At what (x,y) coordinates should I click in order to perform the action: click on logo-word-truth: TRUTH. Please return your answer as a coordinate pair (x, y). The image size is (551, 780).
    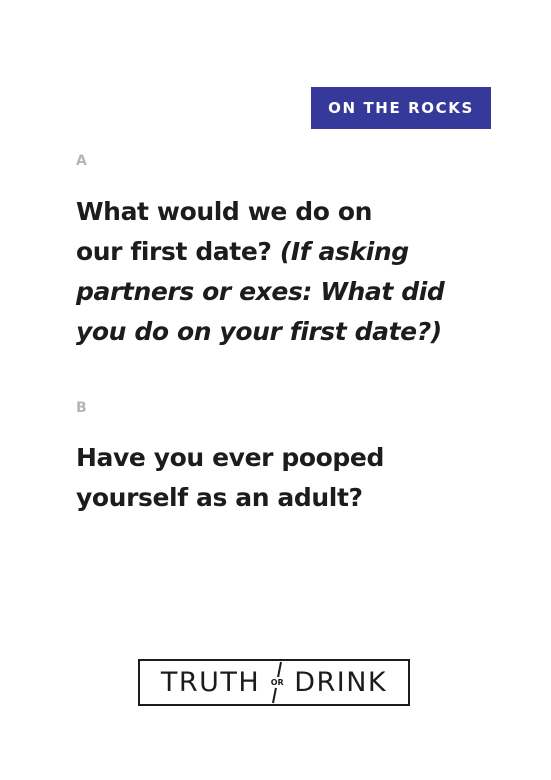
    Looking at the image, I should click on (210, 682).